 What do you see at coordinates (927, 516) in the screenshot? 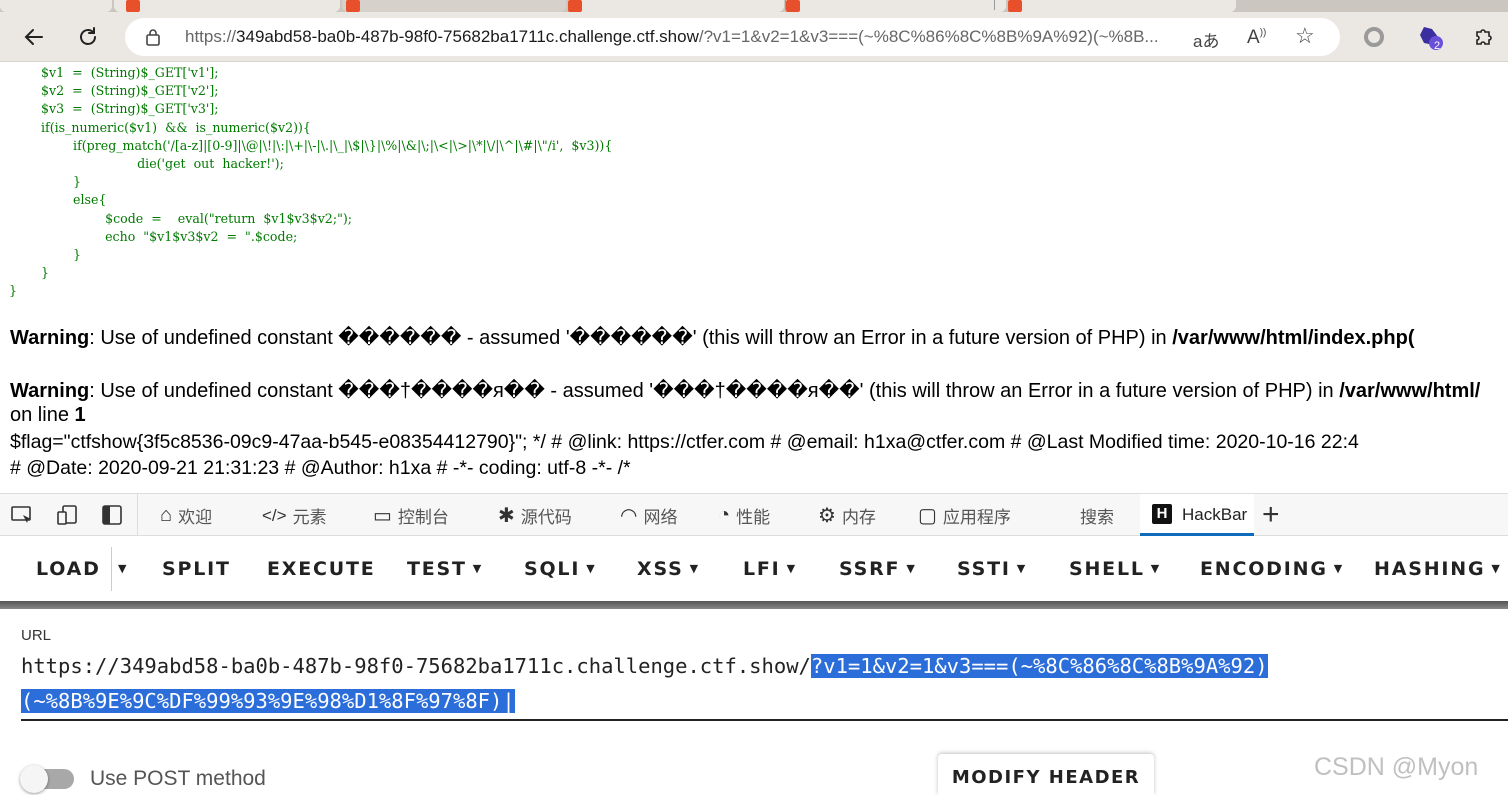
I see `application-icon: ▢` at bounding box center [927, 516].